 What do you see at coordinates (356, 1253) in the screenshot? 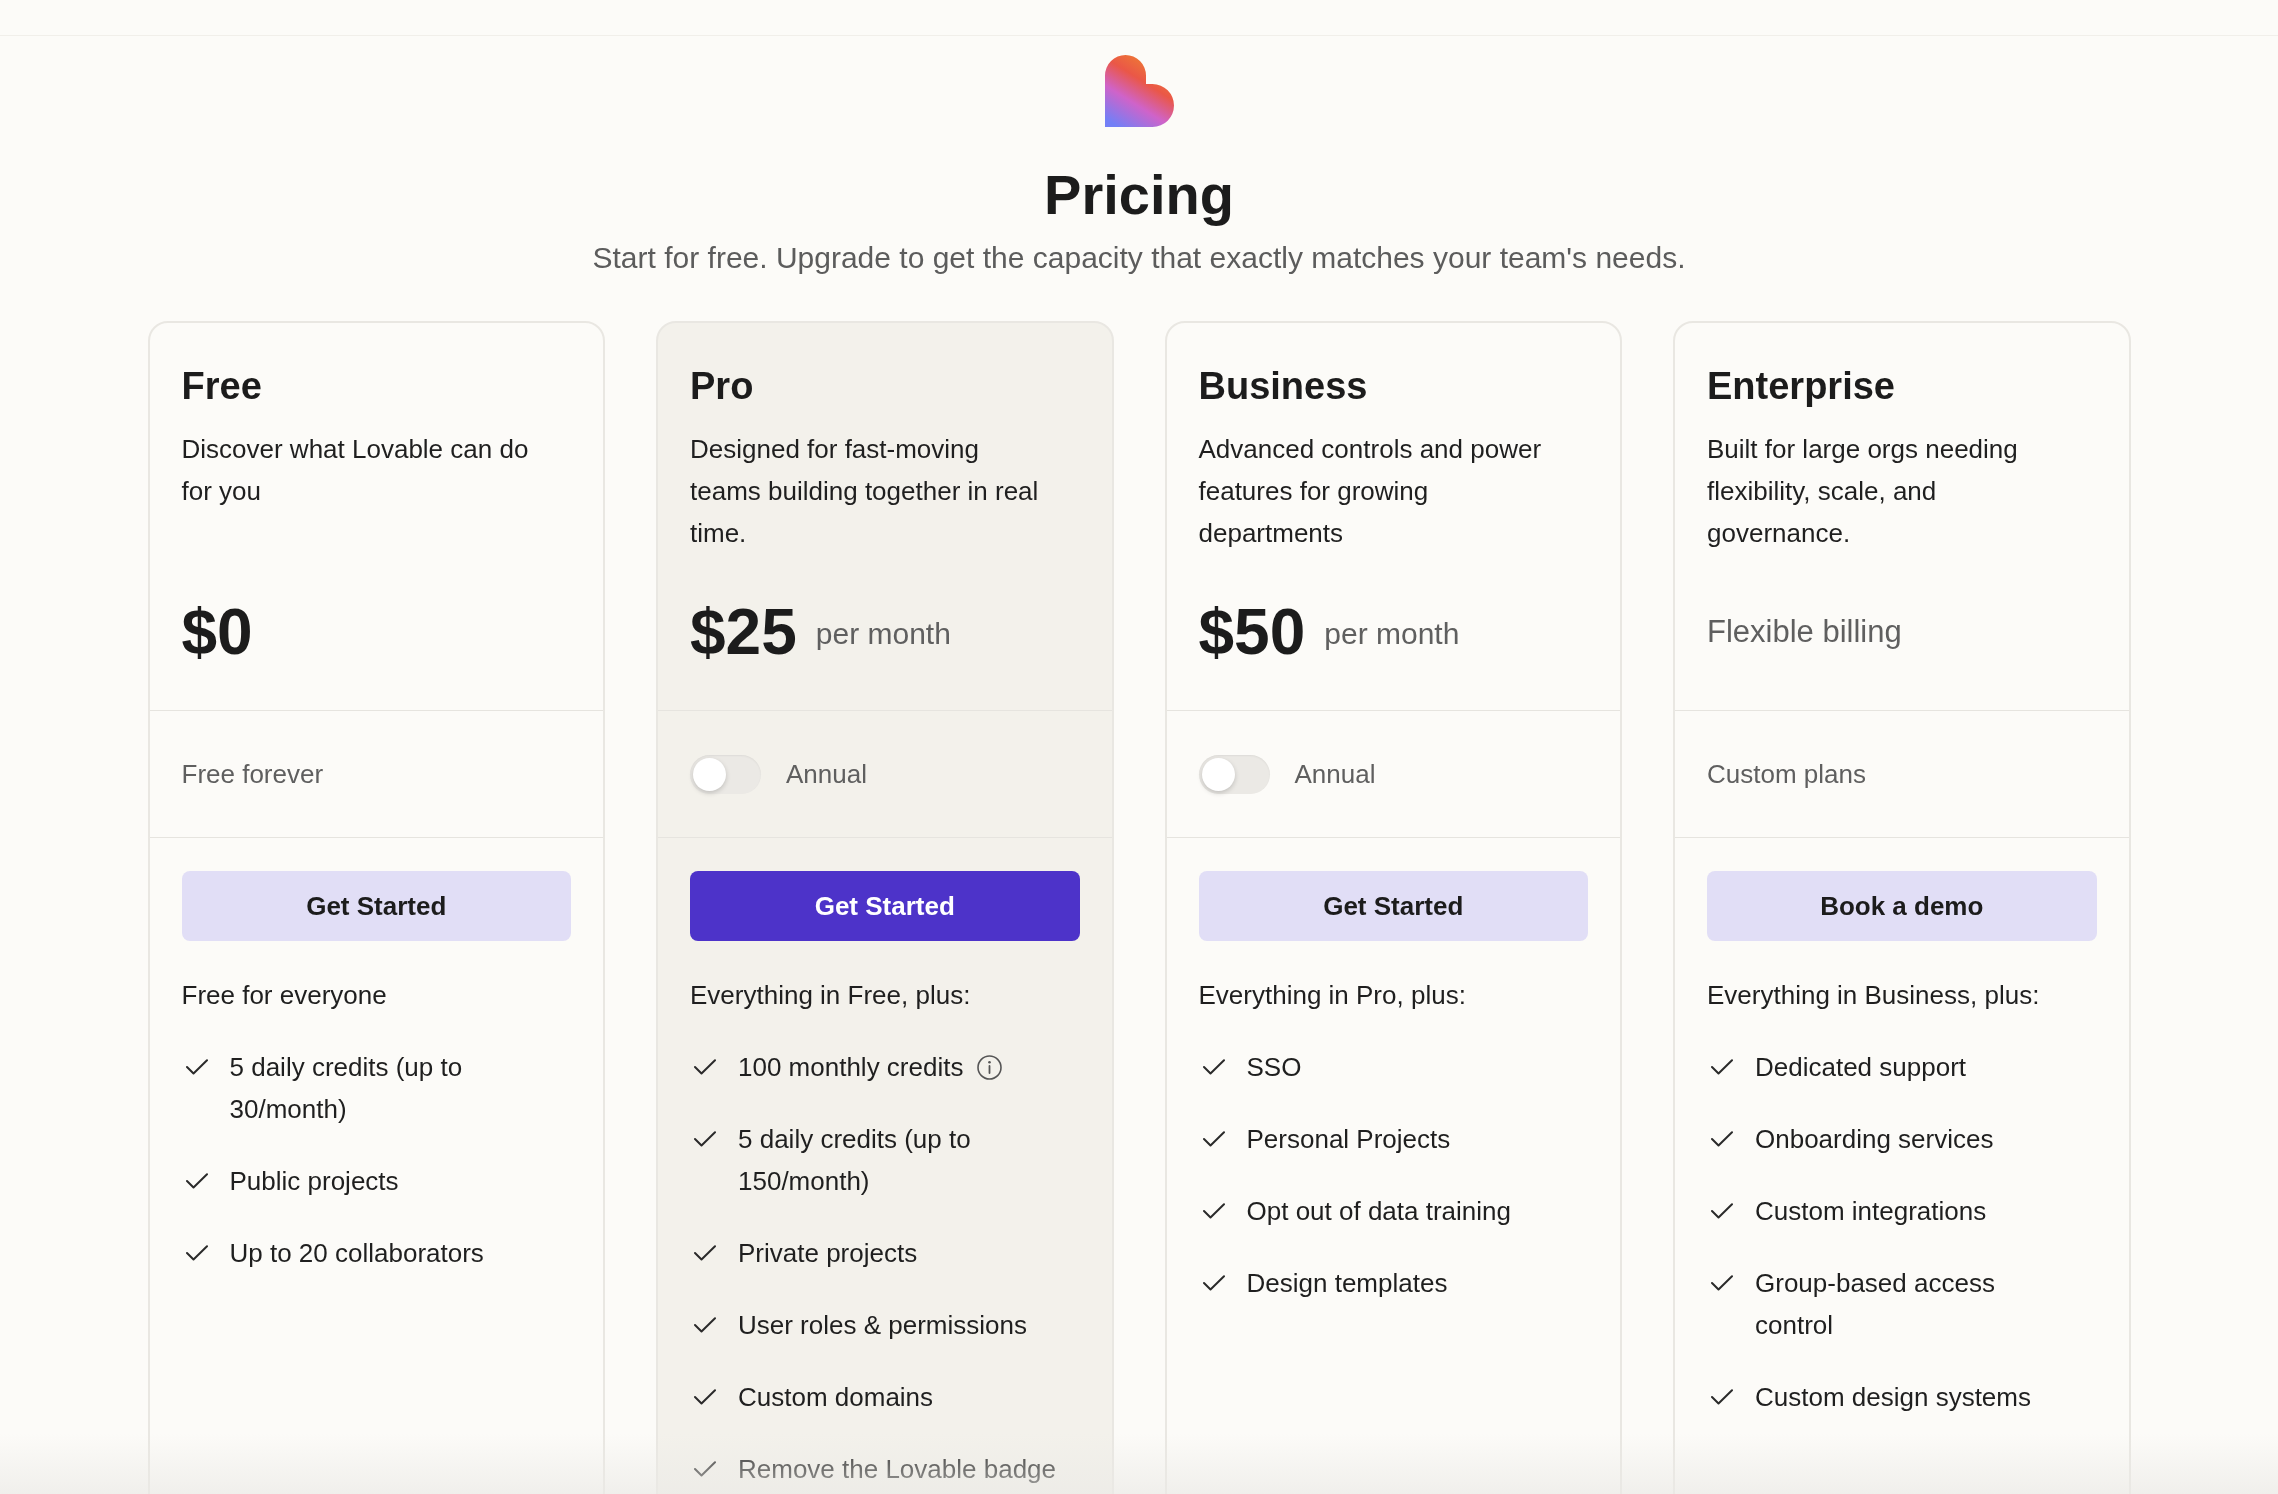
I see `feature-text: Up to 20 collaborators` at bounding box center [356, 1253].